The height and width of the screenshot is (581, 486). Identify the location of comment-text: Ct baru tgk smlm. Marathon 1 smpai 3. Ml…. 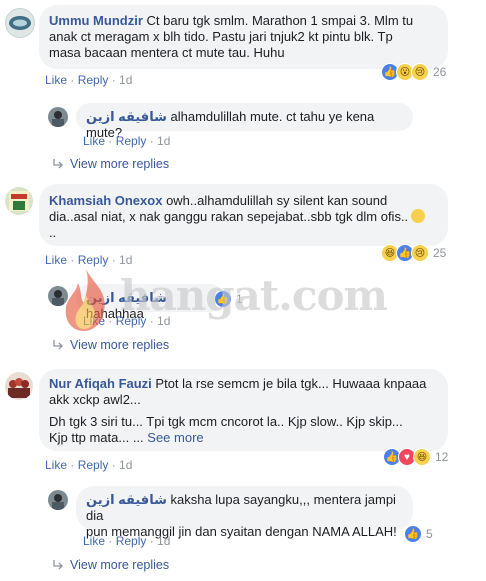
(280, 20).